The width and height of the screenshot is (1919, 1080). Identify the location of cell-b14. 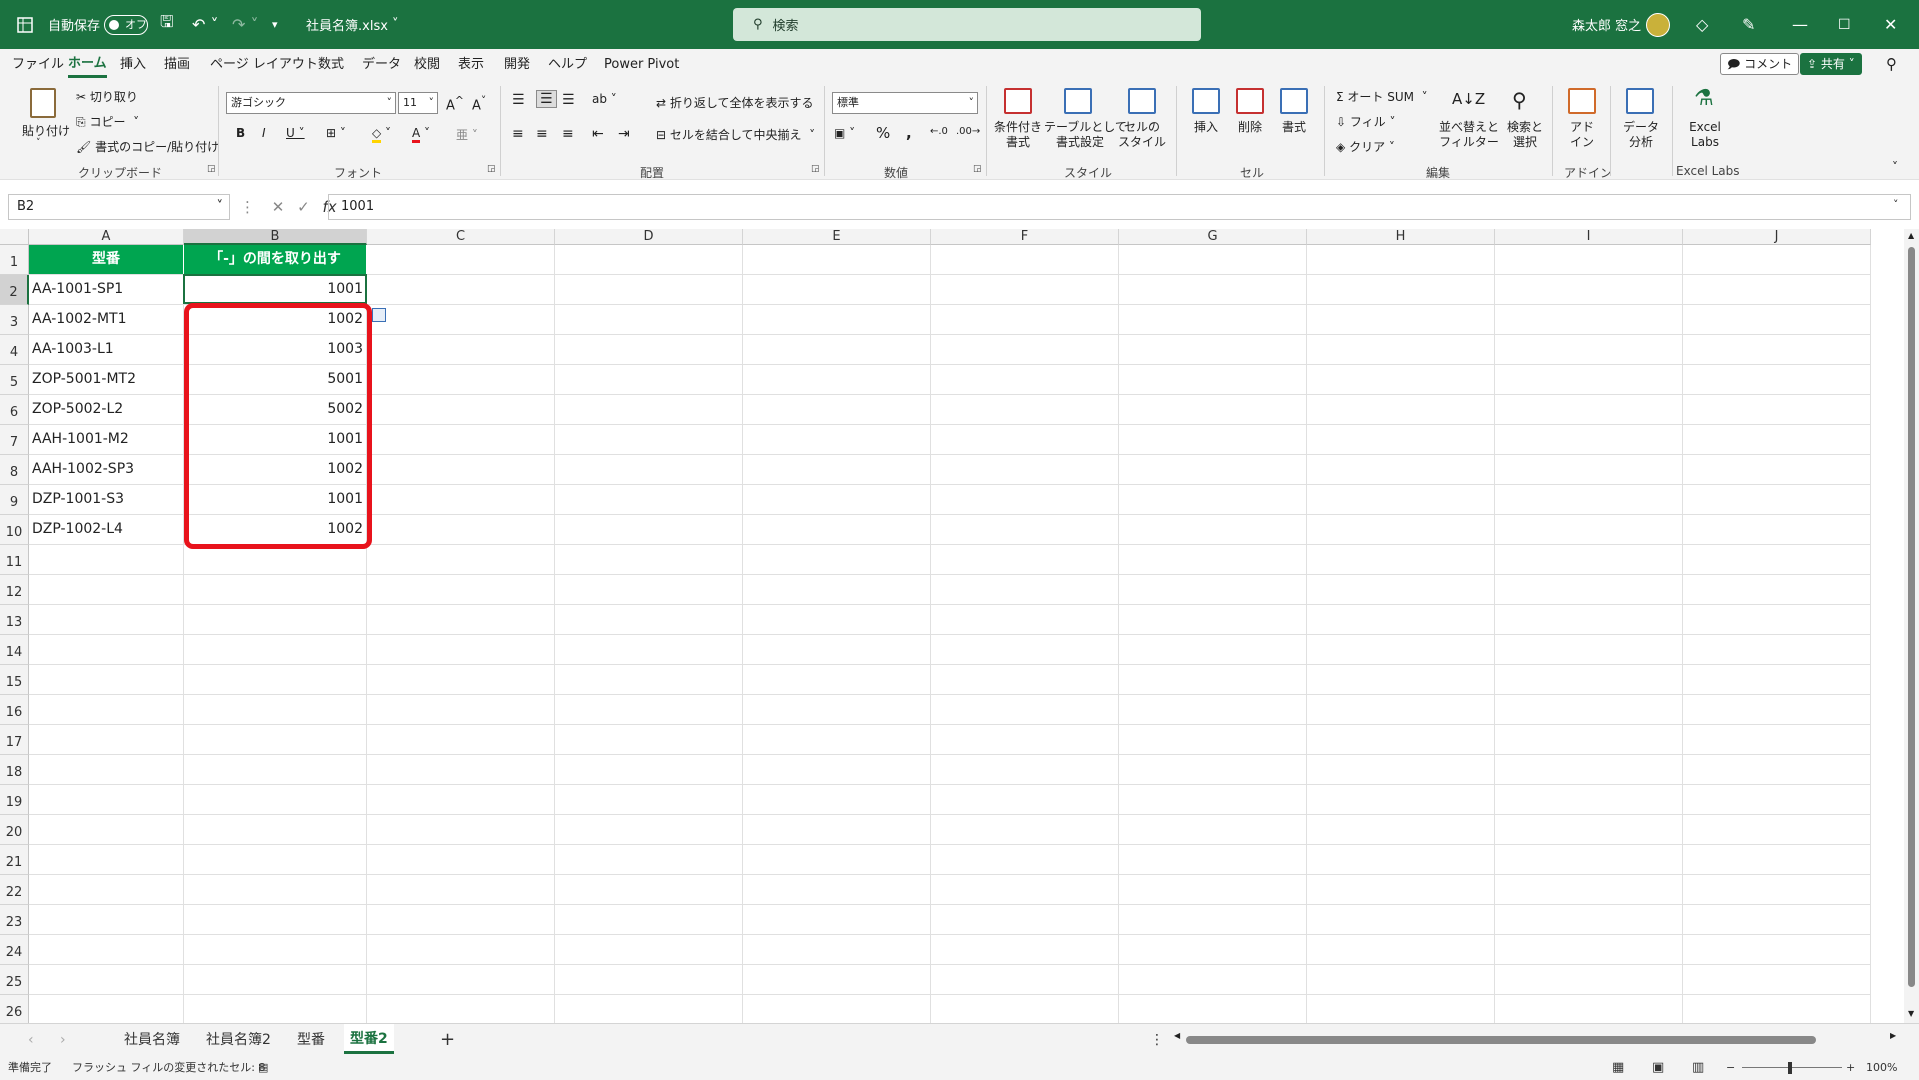
(275, 650).